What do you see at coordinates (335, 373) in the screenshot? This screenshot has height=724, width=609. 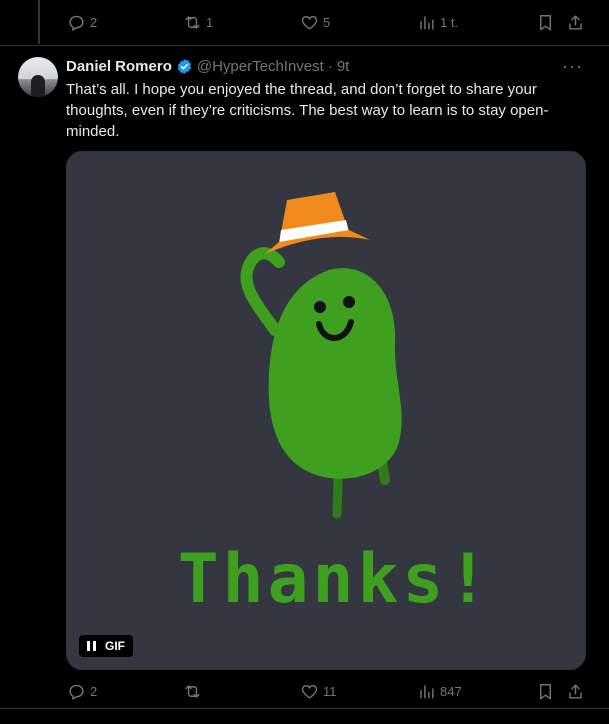 I see `bean-body` at bounding box center [335, 373].